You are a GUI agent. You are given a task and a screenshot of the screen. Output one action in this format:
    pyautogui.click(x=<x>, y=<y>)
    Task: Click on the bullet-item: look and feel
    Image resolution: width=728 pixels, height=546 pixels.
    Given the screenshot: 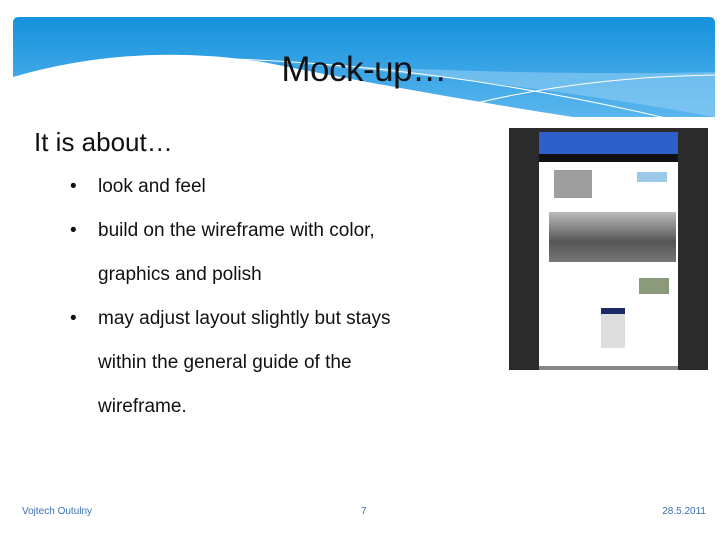 What is the action you would take?
    pyautogui.click(x=275, y=194)
    